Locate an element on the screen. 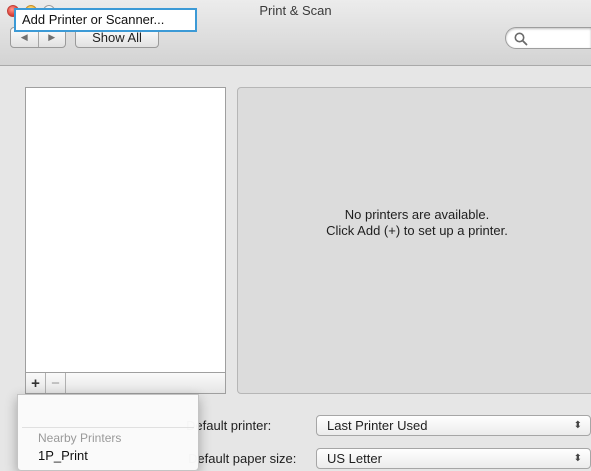 This screenshot has height=471, width=591. search-input is located at coordinates (548, 38).